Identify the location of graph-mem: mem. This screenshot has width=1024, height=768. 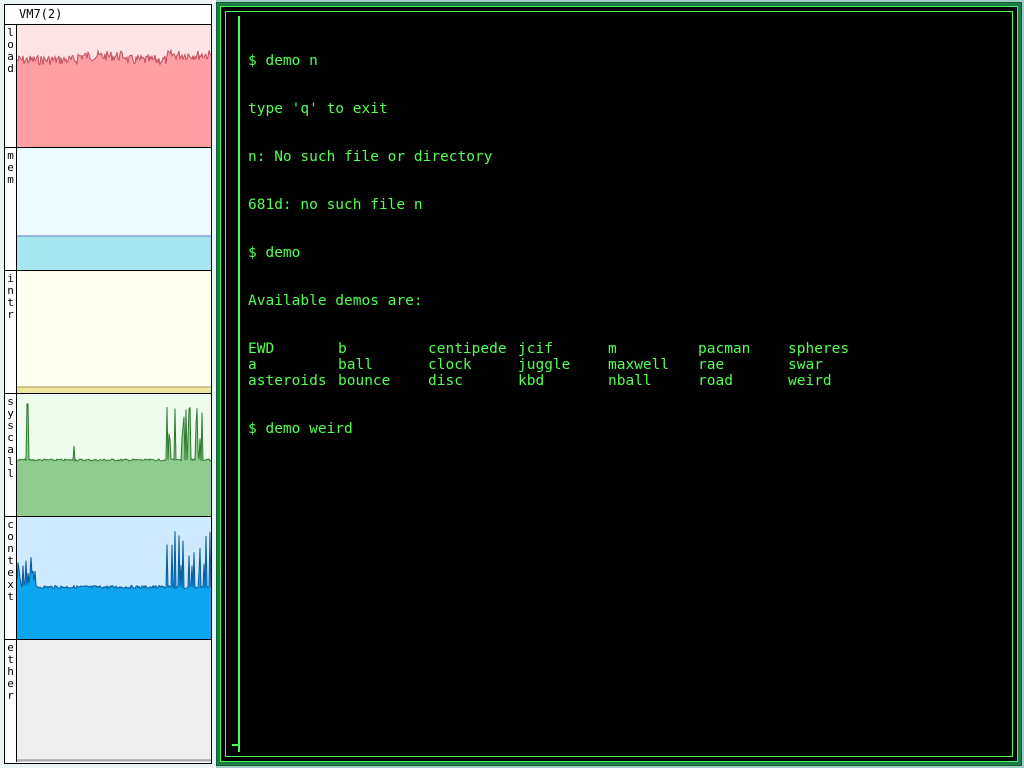
(108, 208).